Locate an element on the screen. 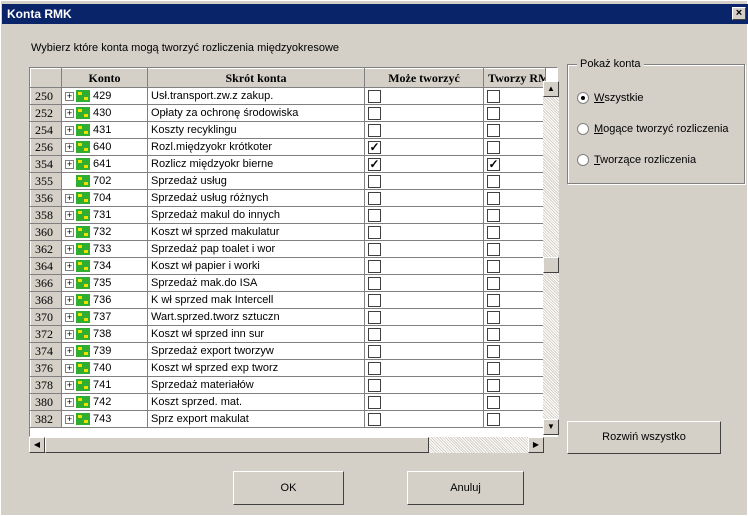  konto-cell: +743 is located at coordinates (104, 419).